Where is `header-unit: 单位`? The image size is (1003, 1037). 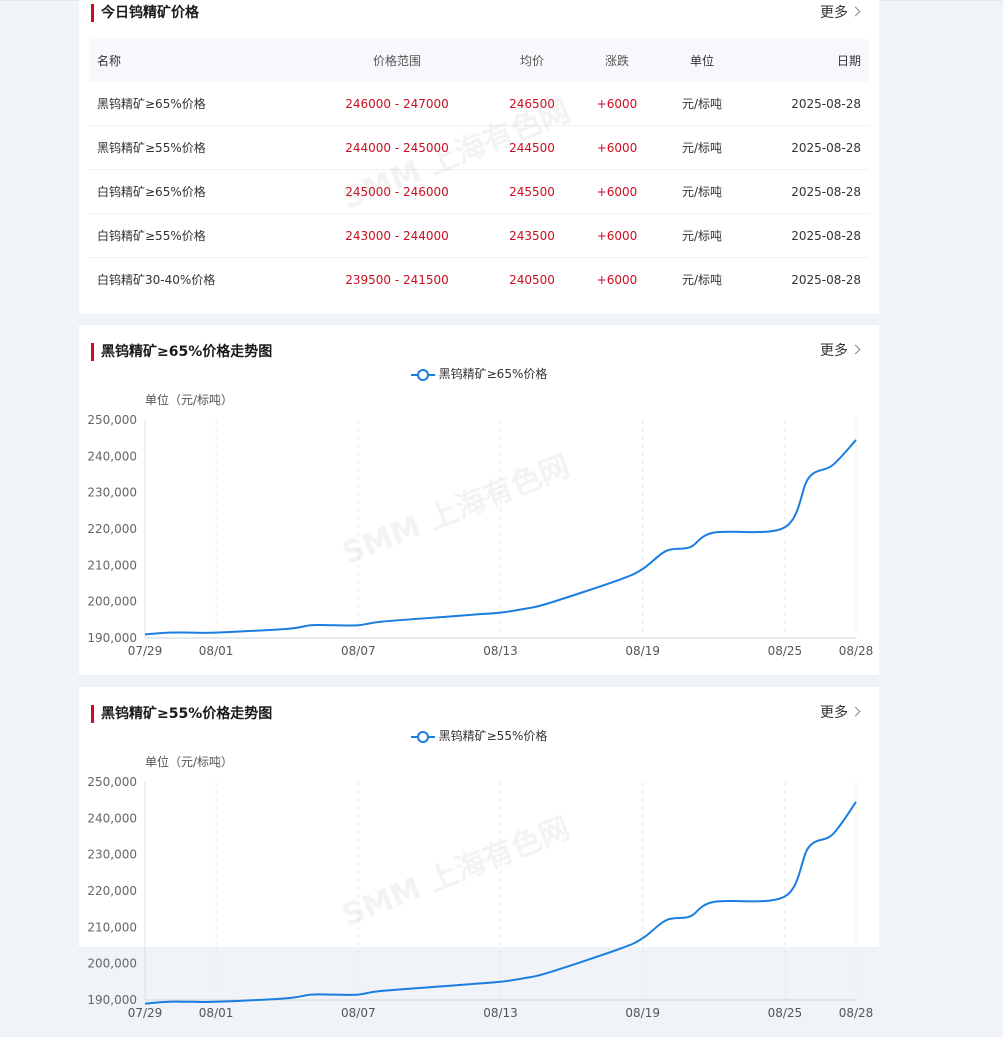 header-unit: 单位 is located at coordinates (702, 60).